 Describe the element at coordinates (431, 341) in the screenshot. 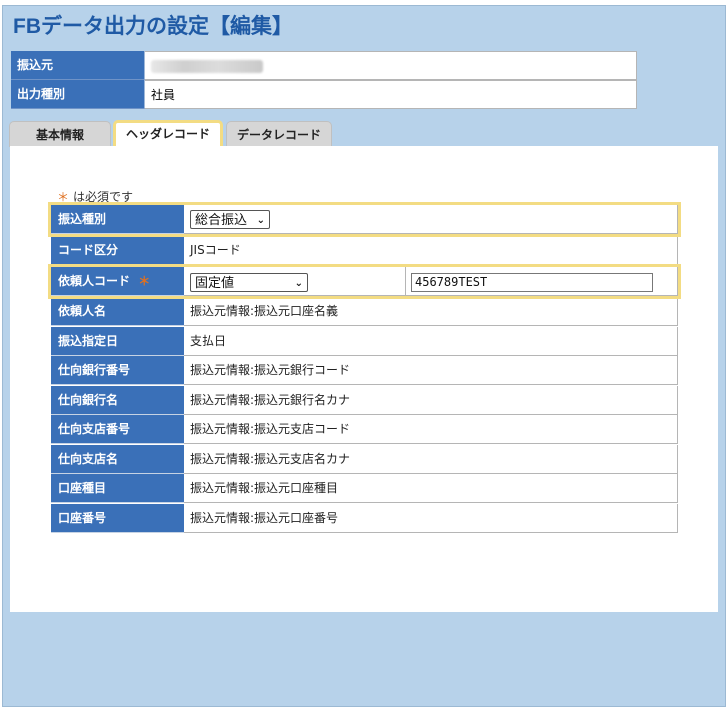

I see `row-value: 支払日` at that location.